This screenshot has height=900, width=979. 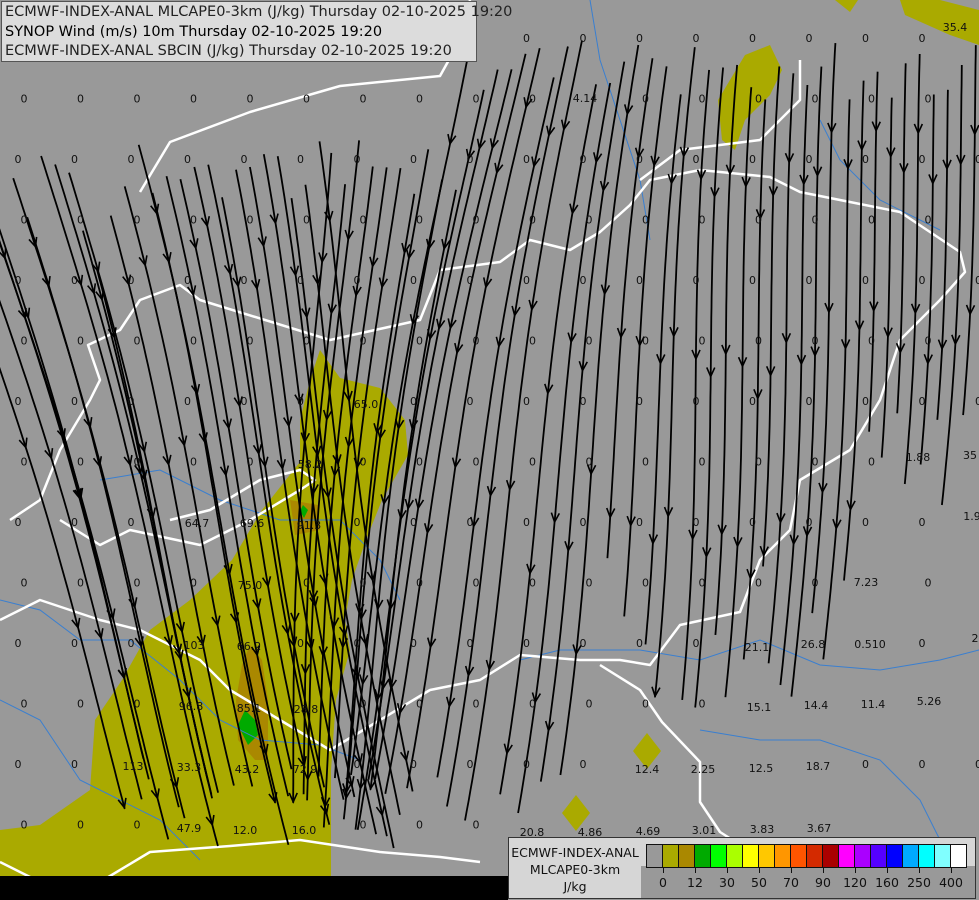 I want to click on station-value: 72.9, so click(x=305, y=769).